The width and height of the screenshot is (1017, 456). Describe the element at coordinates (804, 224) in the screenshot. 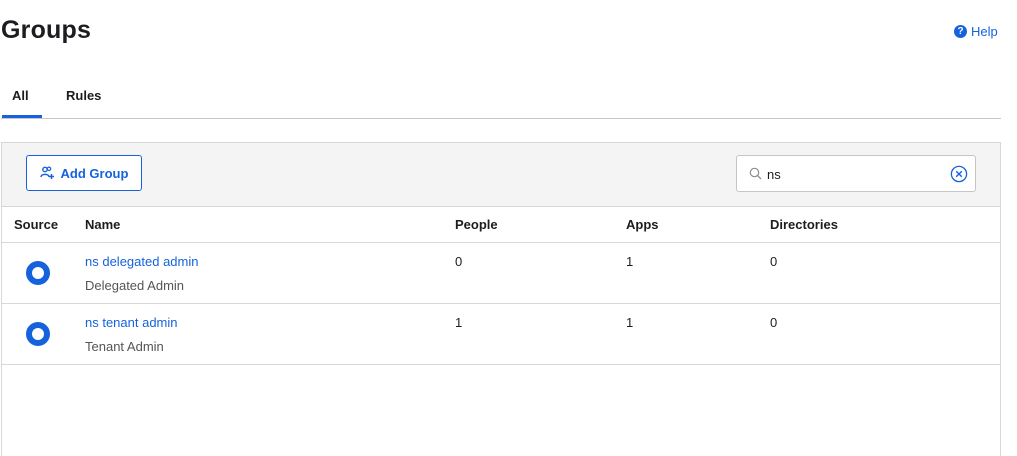

I see `column-header-directories: Directories` at that location.